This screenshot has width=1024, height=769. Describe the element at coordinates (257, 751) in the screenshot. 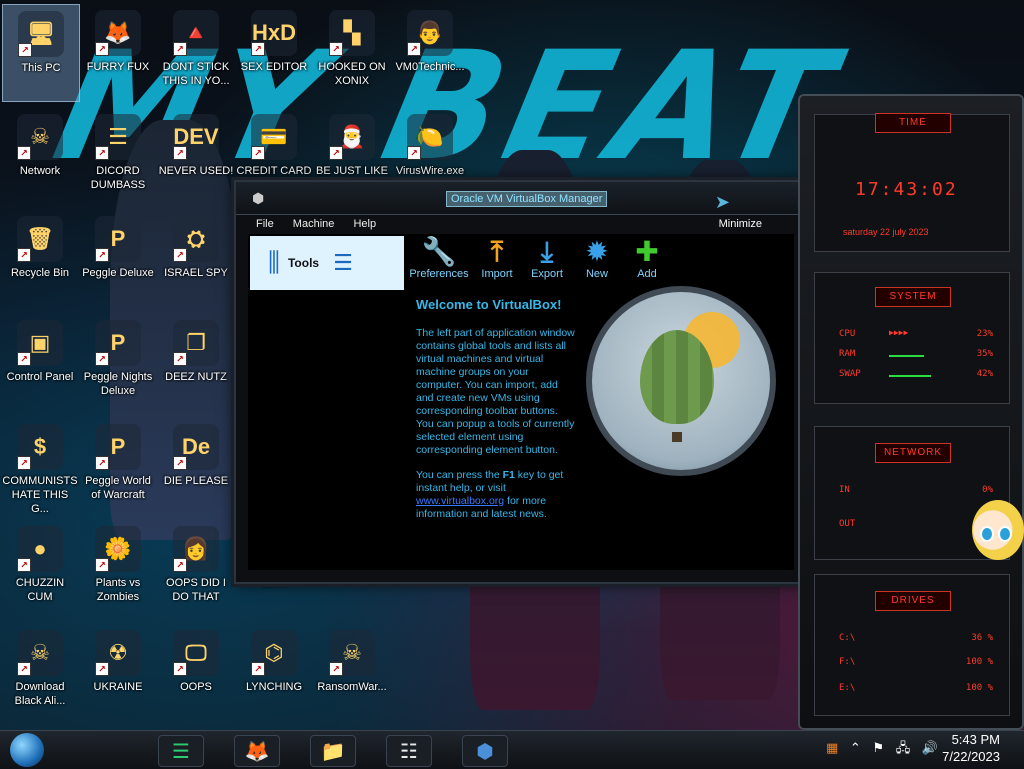

I see `taskbar-firefox-icon: 🦊` at that location.